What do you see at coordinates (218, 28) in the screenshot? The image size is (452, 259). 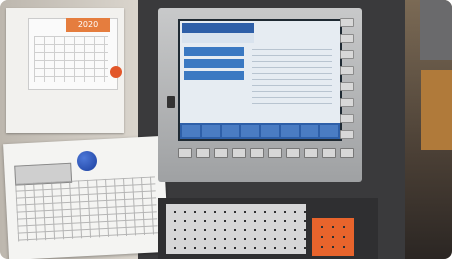 I see `screen-title` at bounding box center [218, 28].